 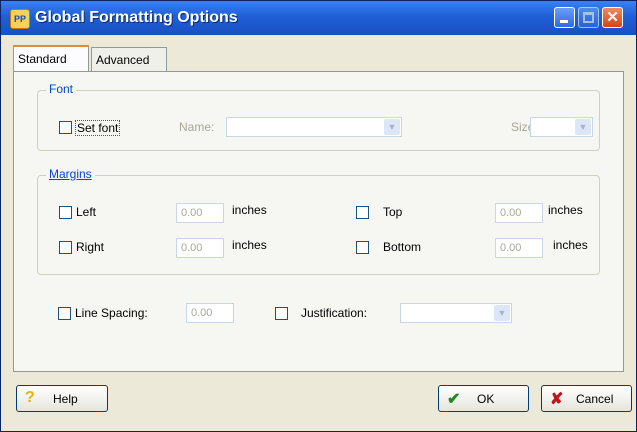 What do you see at coordinates (98, 128) in the screenshot?
I see `set-font-label: Set font` at bounding box center [98, 128].